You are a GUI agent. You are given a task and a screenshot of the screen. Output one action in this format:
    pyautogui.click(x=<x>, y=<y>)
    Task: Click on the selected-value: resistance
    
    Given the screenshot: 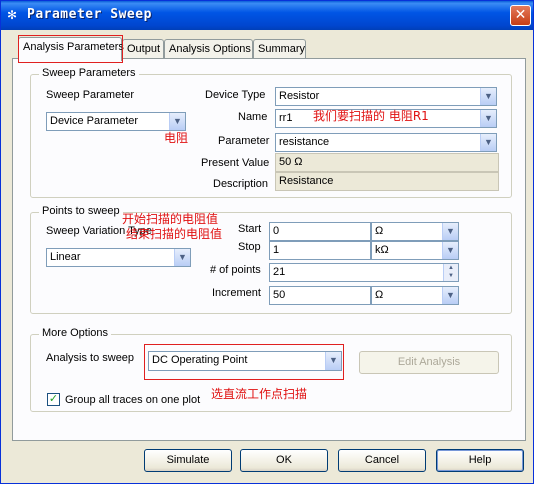 What is the action you would take?
    pyautogui.click(x=304, y=142)
    